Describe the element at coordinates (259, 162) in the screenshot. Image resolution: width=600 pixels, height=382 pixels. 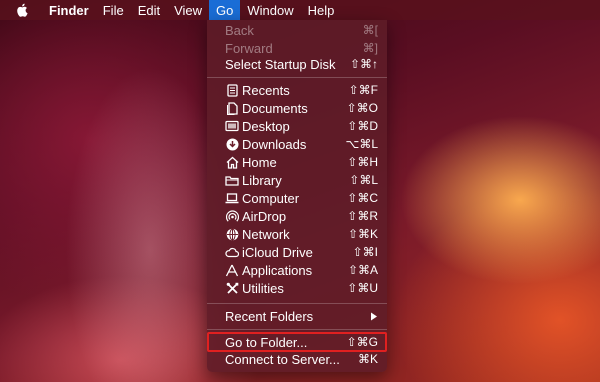
I see `menu-item-label: Home` at that location.